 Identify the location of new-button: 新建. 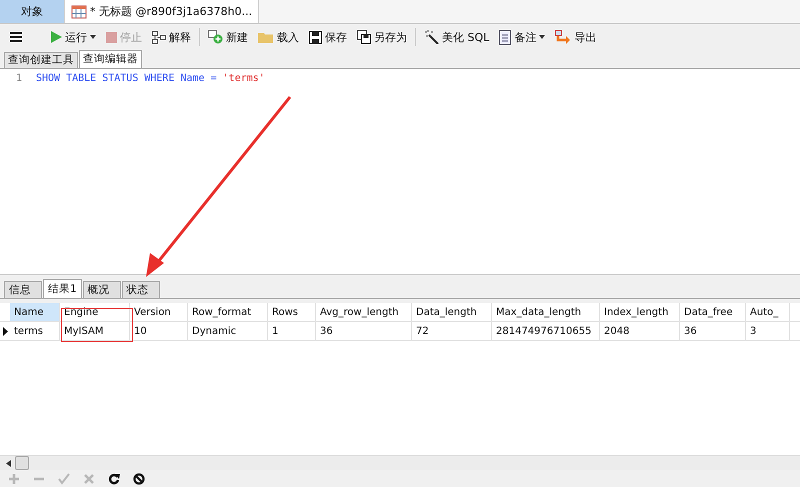
(228, 37).